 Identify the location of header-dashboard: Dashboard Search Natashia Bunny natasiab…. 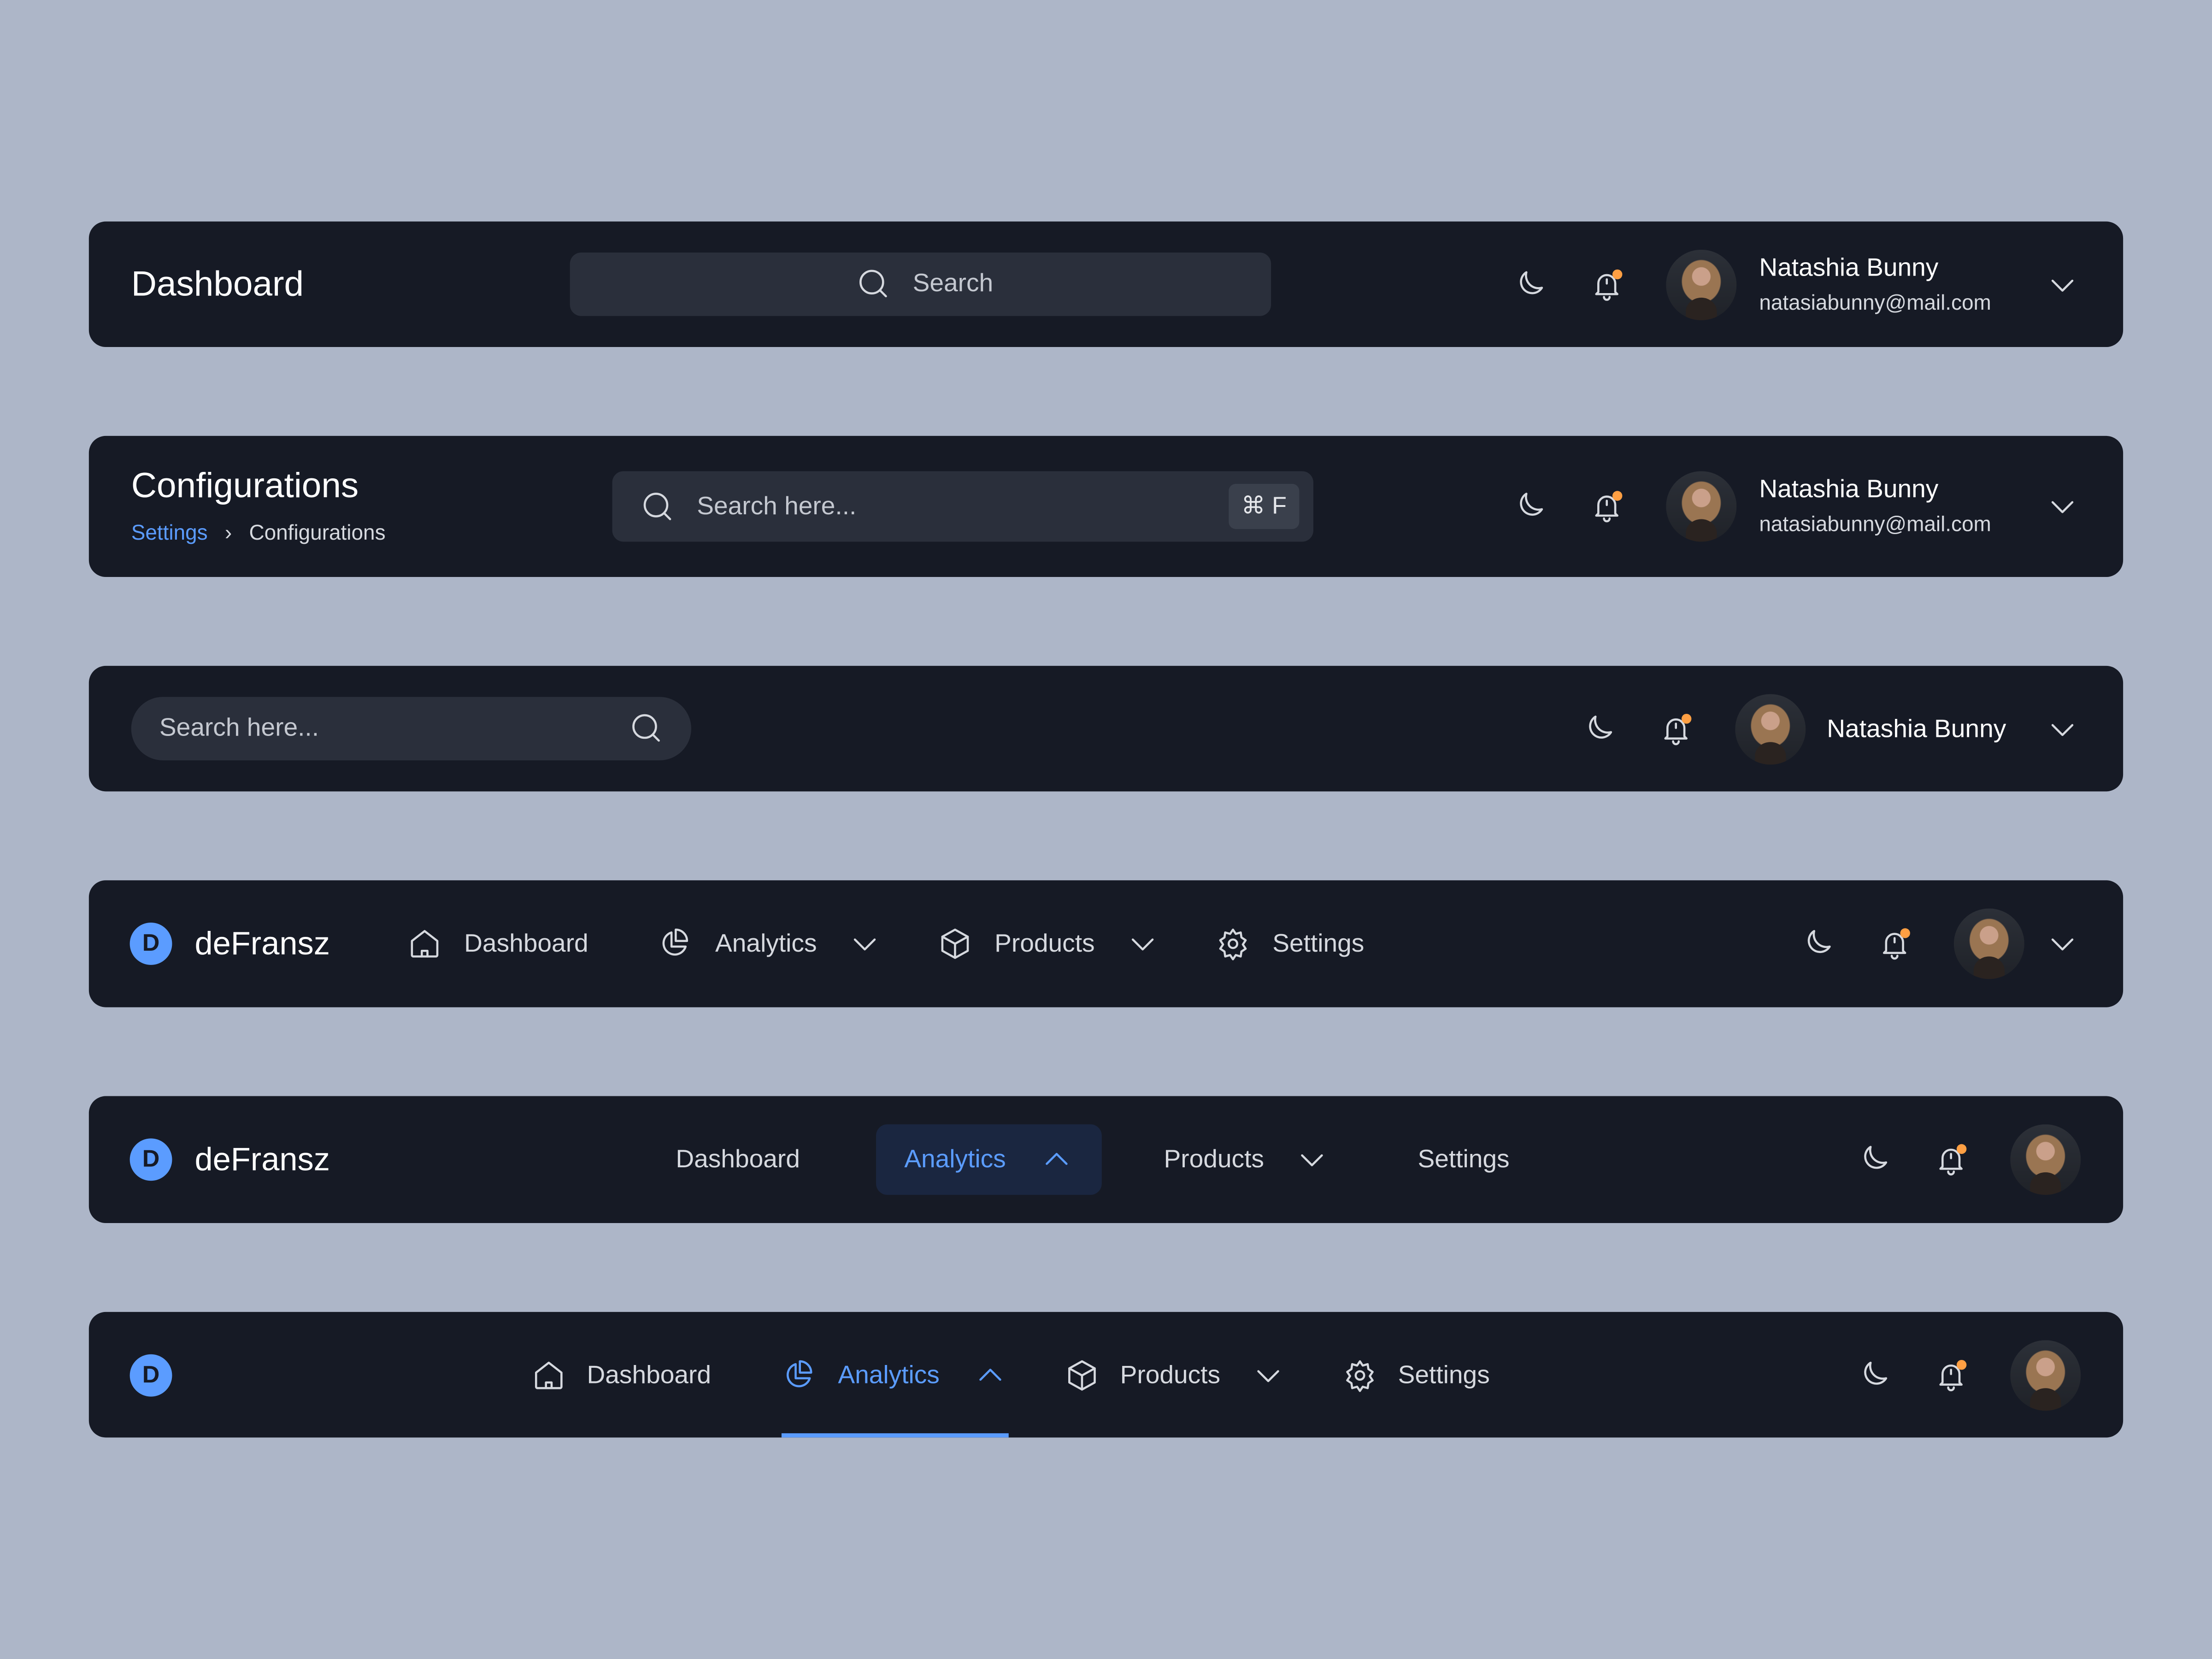
(1106, 284).